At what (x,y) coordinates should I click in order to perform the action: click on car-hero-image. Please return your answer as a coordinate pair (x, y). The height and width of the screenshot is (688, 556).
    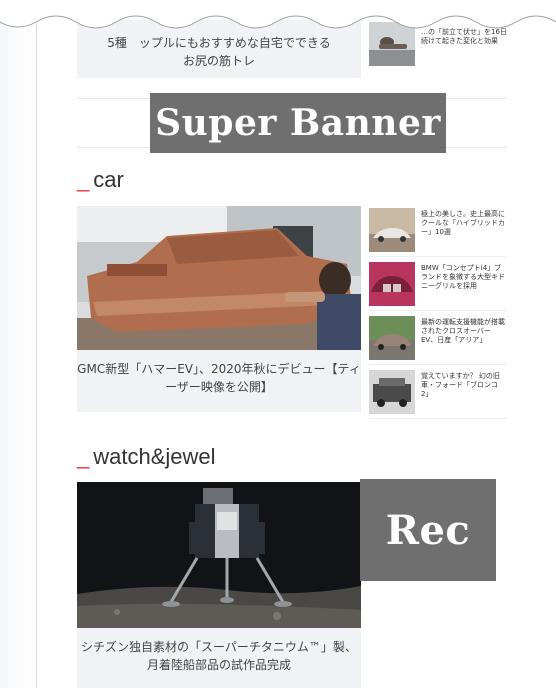
    Looking at the image, I should click on (219, 278).